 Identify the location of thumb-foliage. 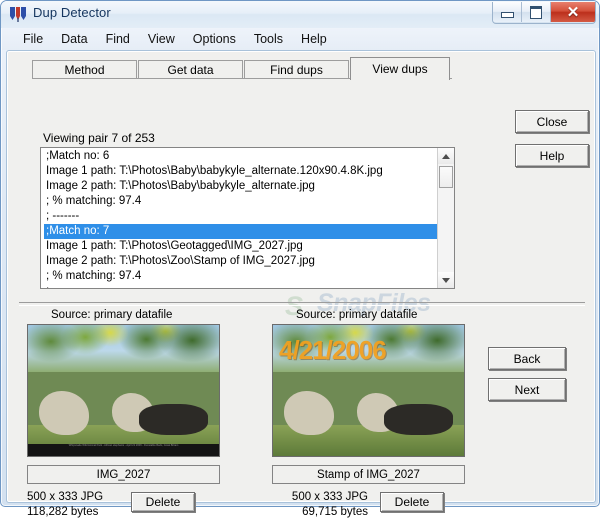
(123, 353).